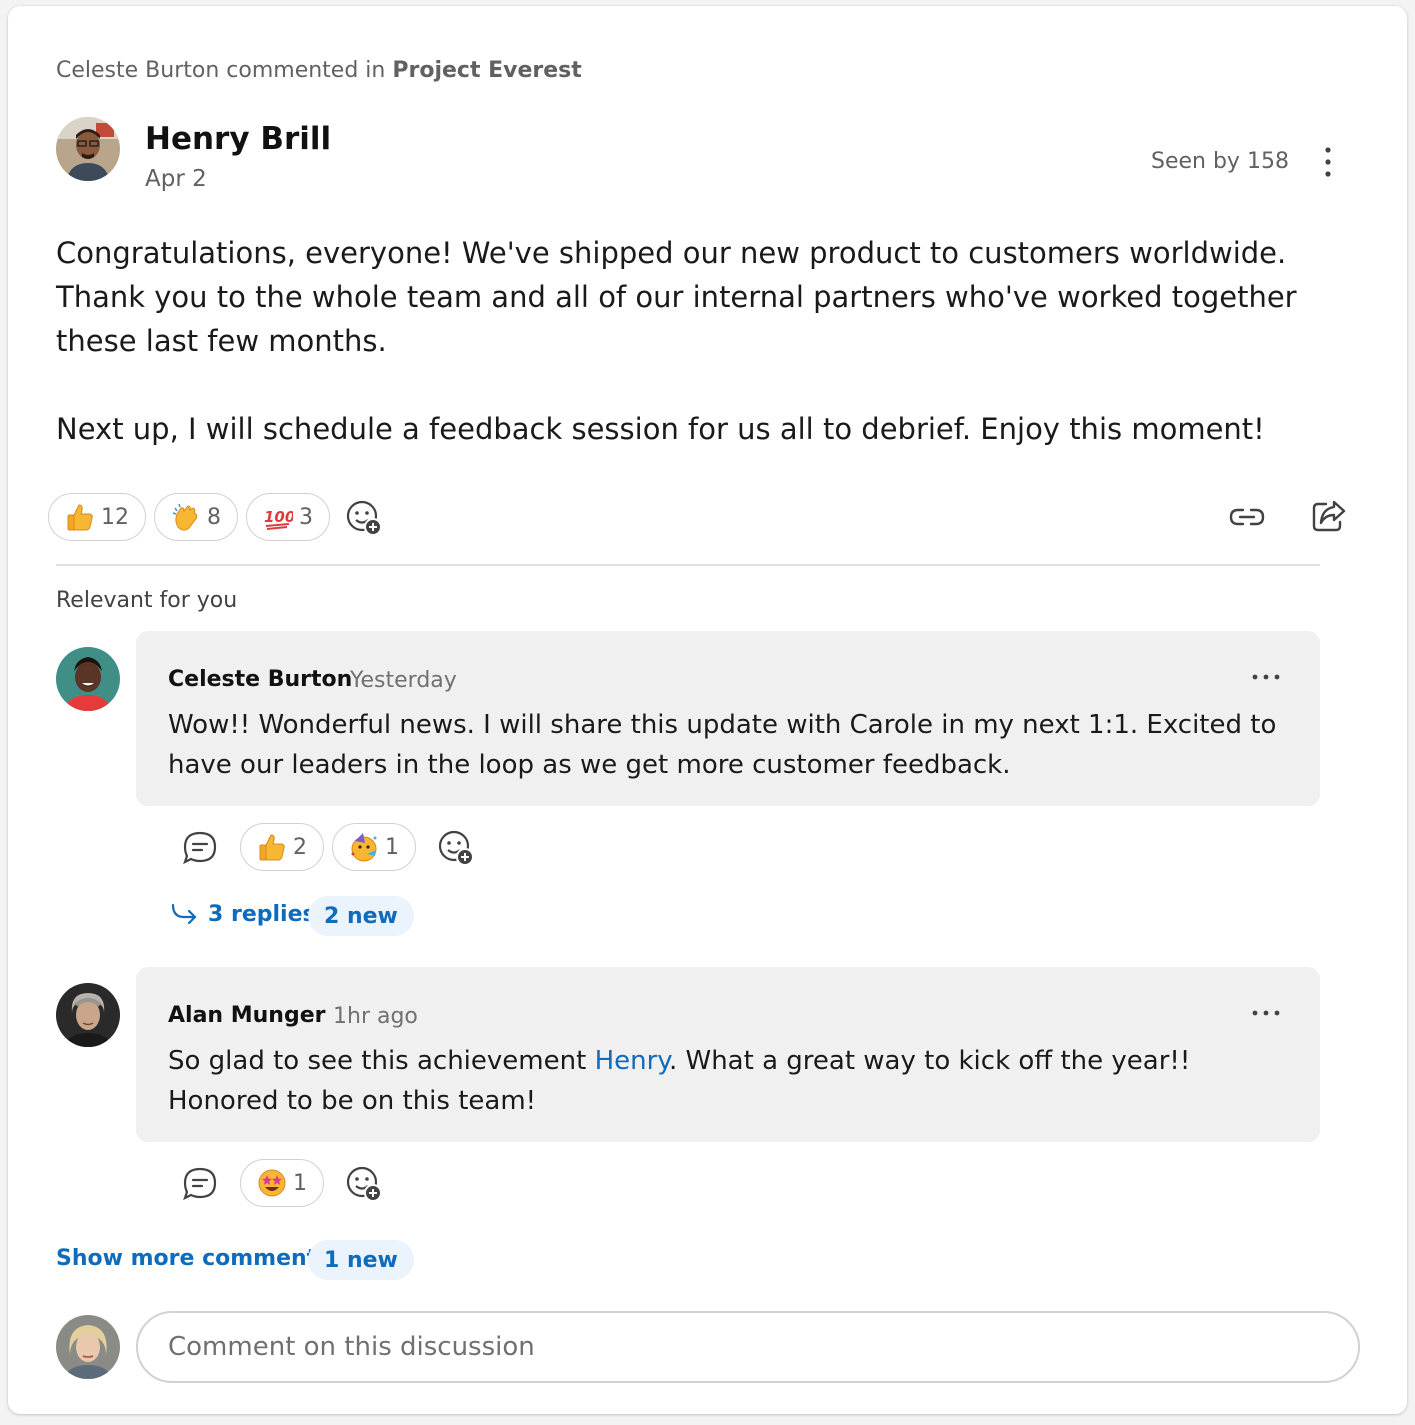 This screenshot has width=1415, height=1425. Describe the element at coordinates (246, 1015) in the screenshot. I see `comment-author: Alan Munger` at that location.